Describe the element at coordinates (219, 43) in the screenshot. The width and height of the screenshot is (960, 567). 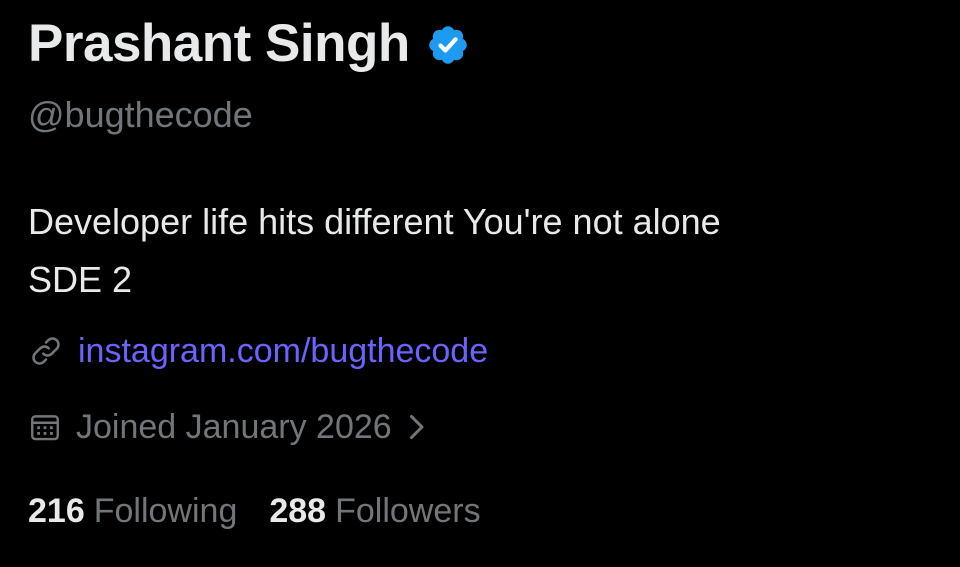
I see `display-name: Prashant Singh` at that location.